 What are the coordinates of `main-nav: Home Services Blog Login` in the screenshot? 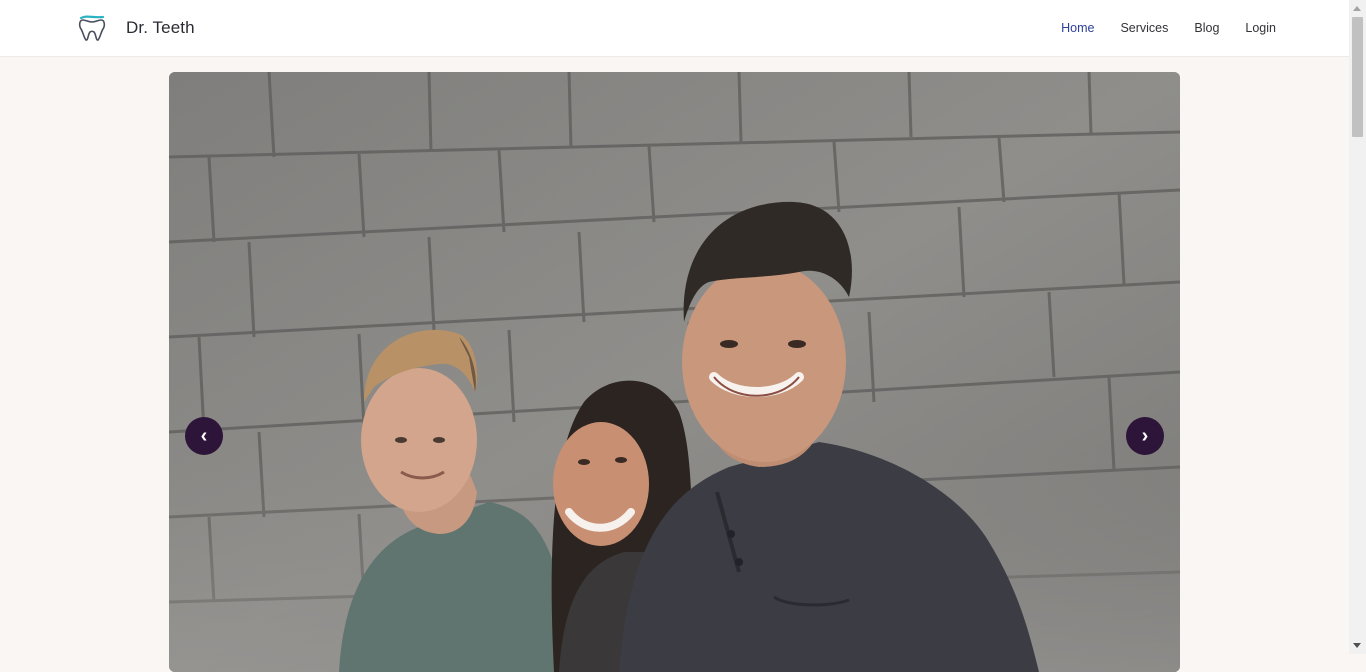 It's located at (1155, 28).